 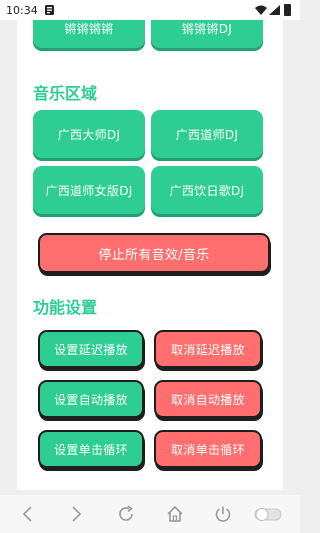 What do you see at coordinates (65, 93) in the screenshot?
I see `section-title-music: 音乐区域` at bounding box center [65, 93].